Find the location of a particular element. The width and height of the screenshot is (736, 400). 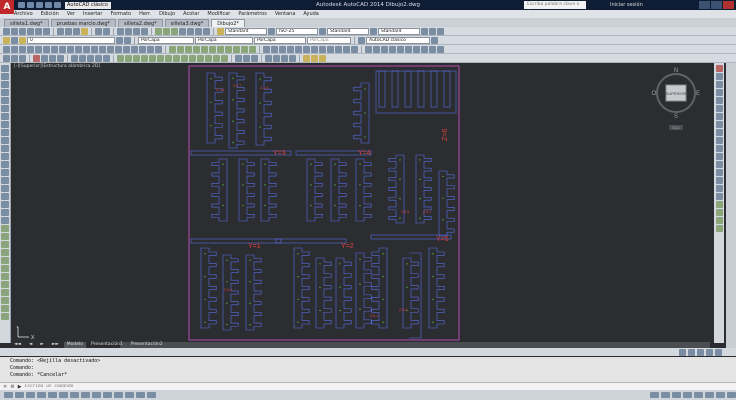

object-snap-tracking-icon is located at coordinates (74, 395).